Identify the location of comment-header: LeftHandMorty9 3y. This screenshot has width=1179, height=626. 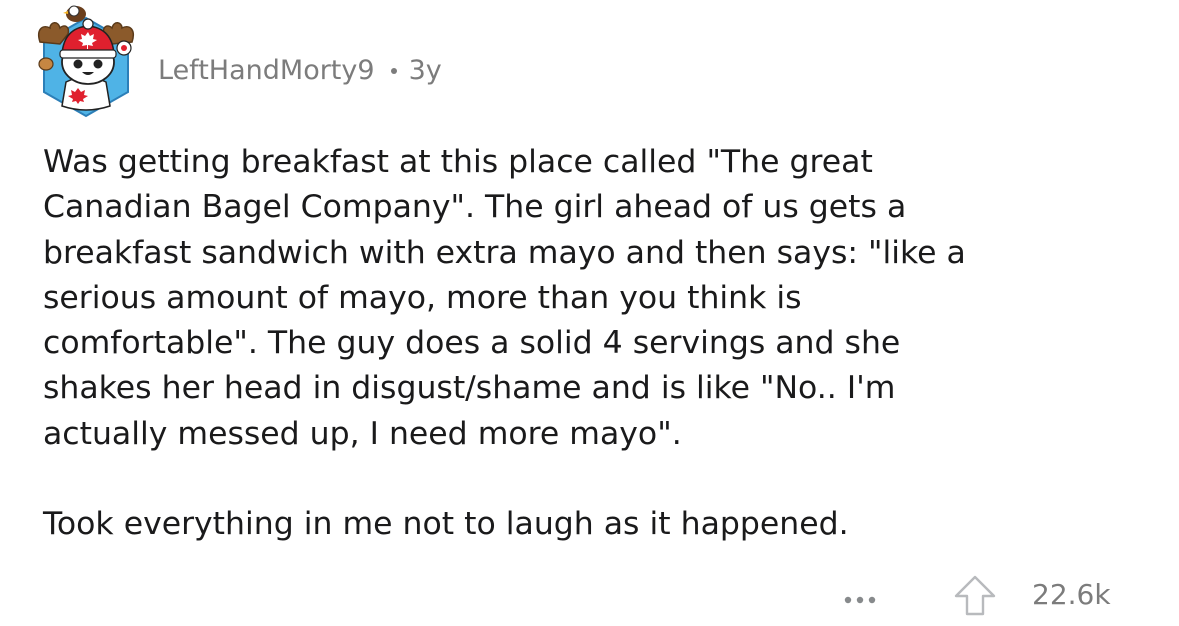
(300, 70).